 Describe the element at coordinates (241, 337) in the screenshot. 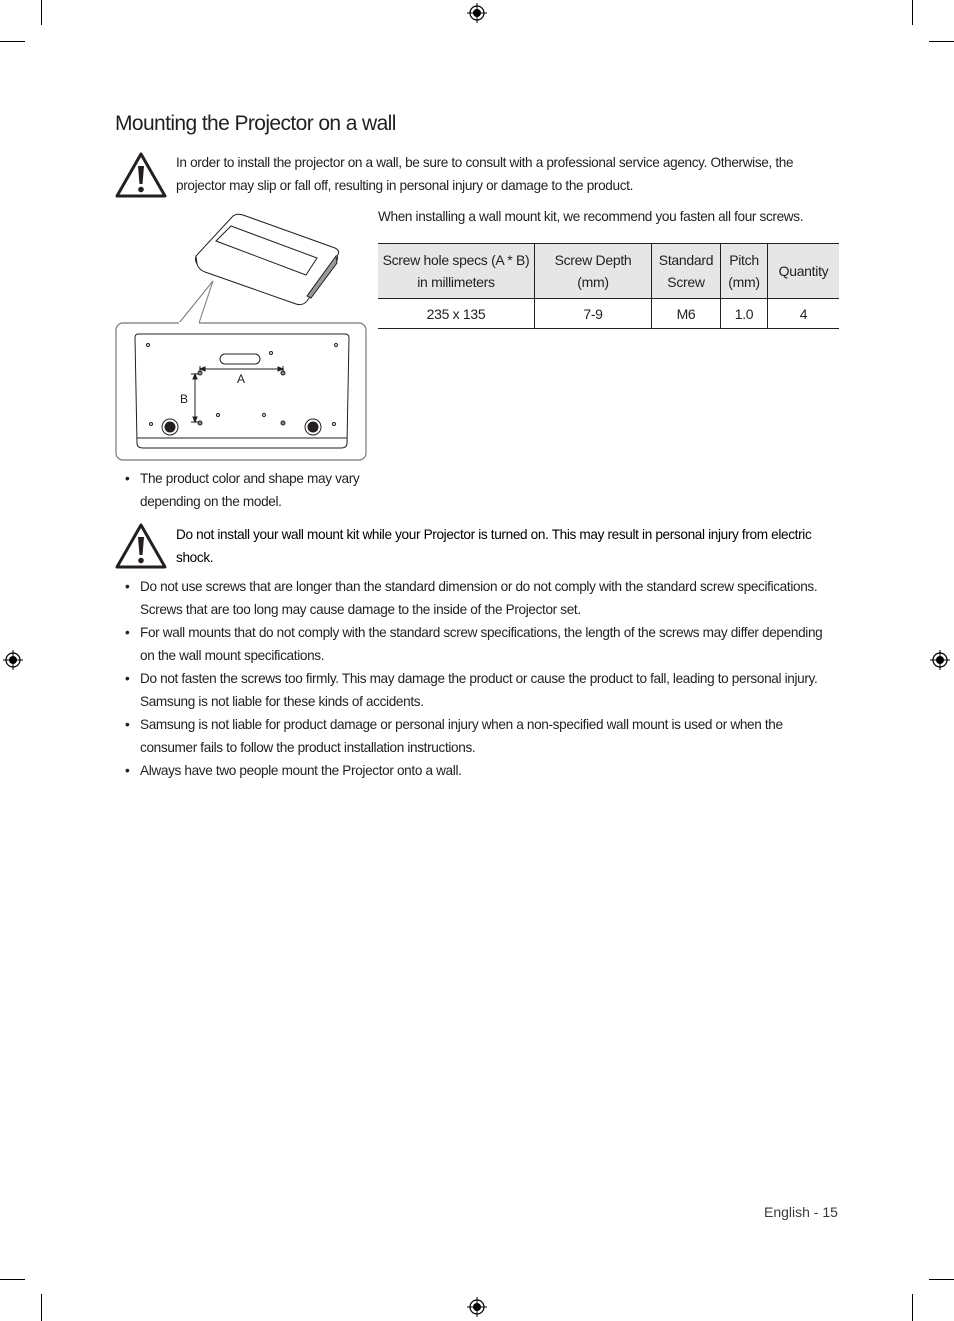

I see `projector-mount-diagram: A B` at that location.